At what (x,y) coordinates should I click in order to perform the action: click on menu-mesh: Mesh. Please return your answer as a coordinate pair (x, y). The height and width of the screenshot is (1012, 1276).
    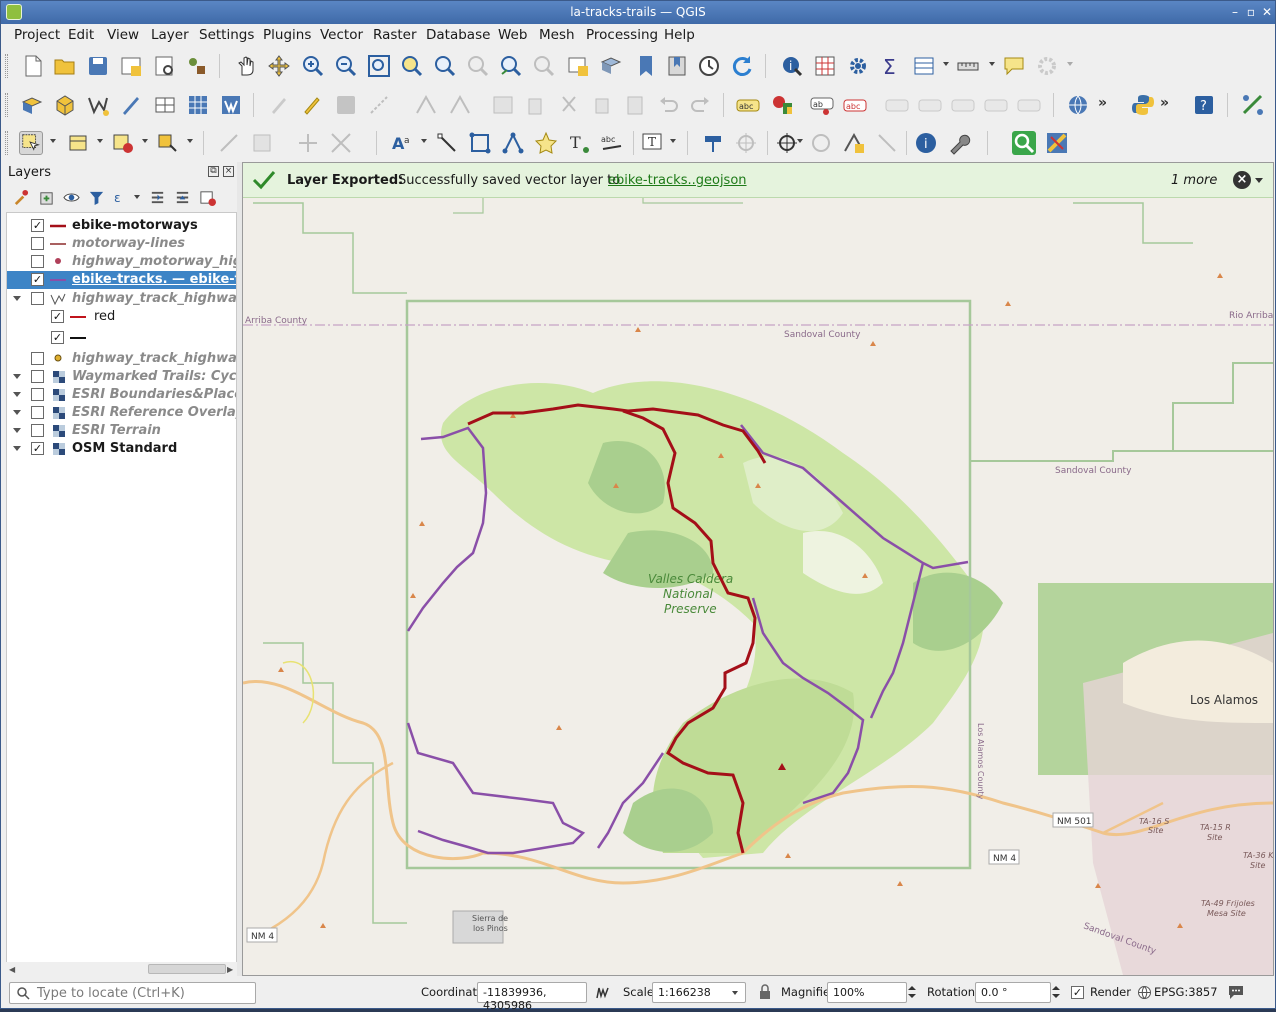
    Looking at the image, I should click on (557, 35).